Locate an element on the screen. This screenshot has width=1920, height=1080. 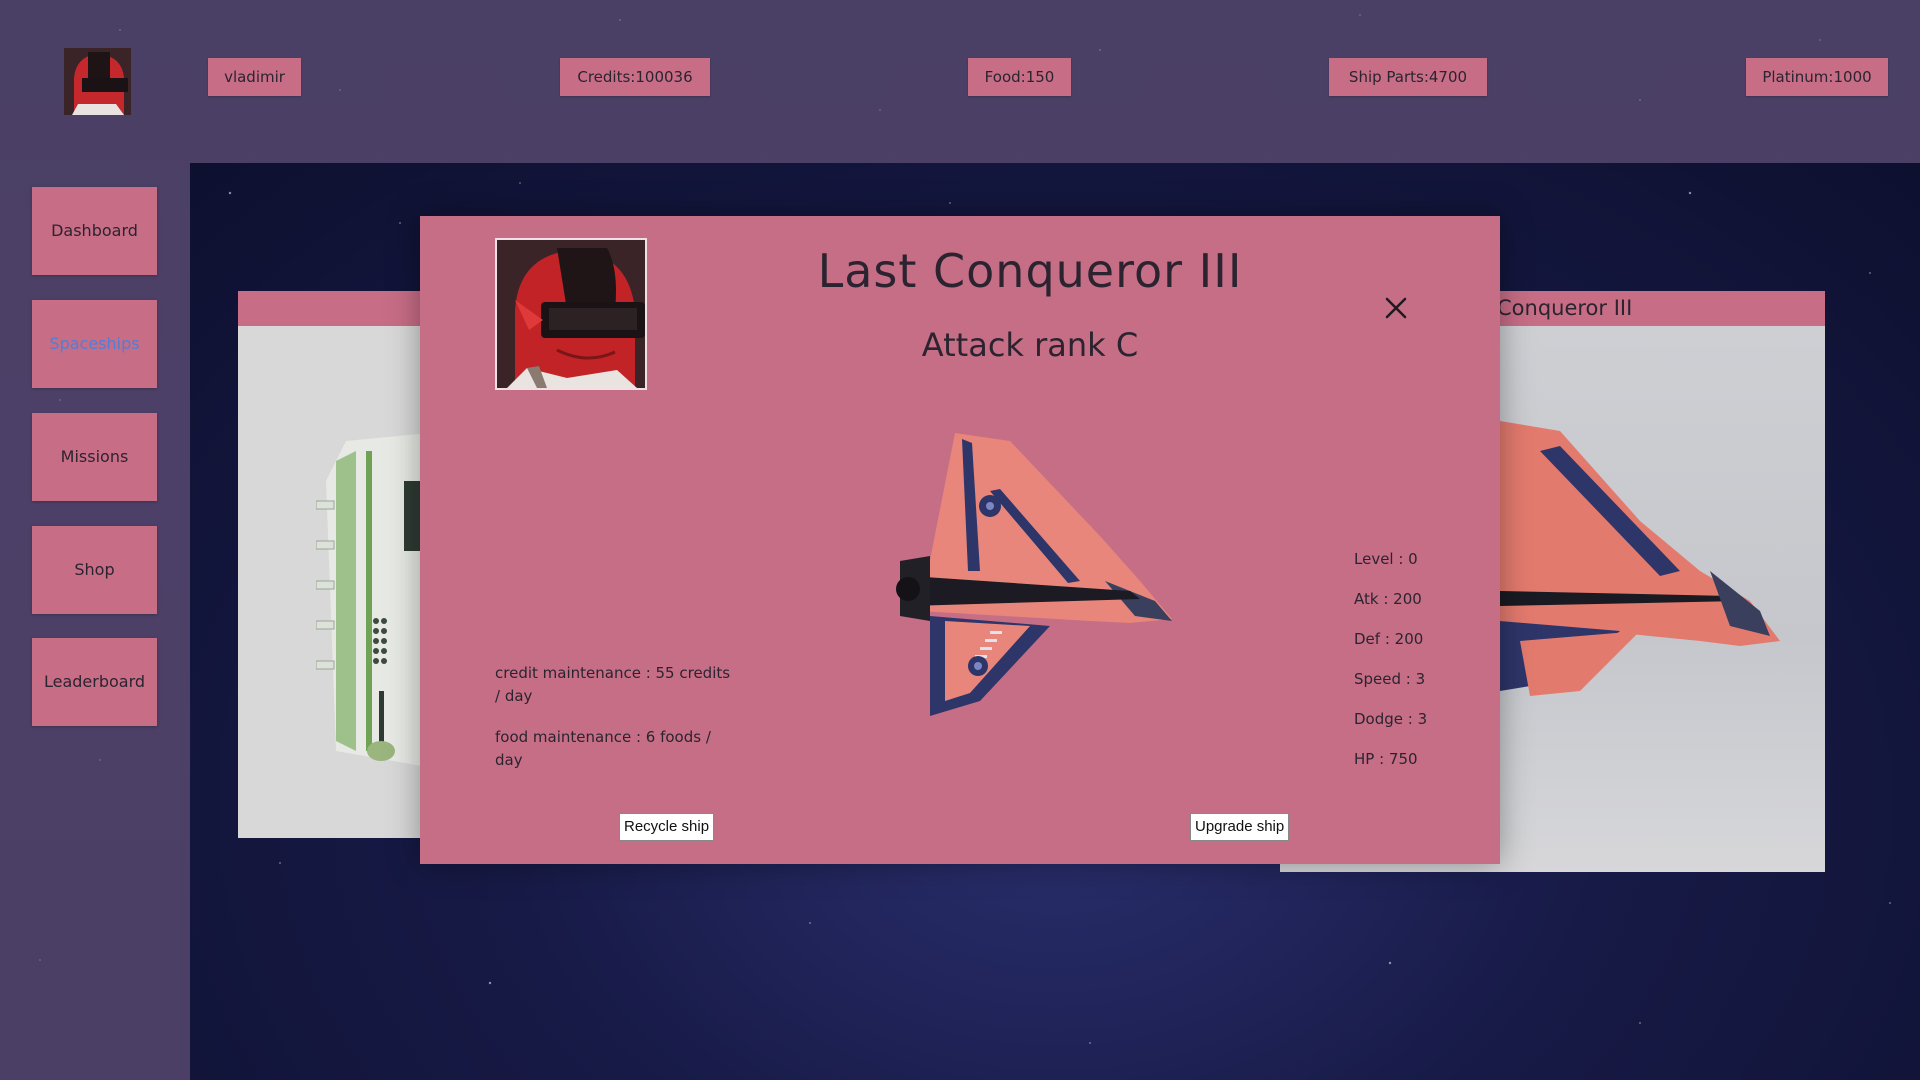
username-badge: vladimir is located at coordinates (254, 77).